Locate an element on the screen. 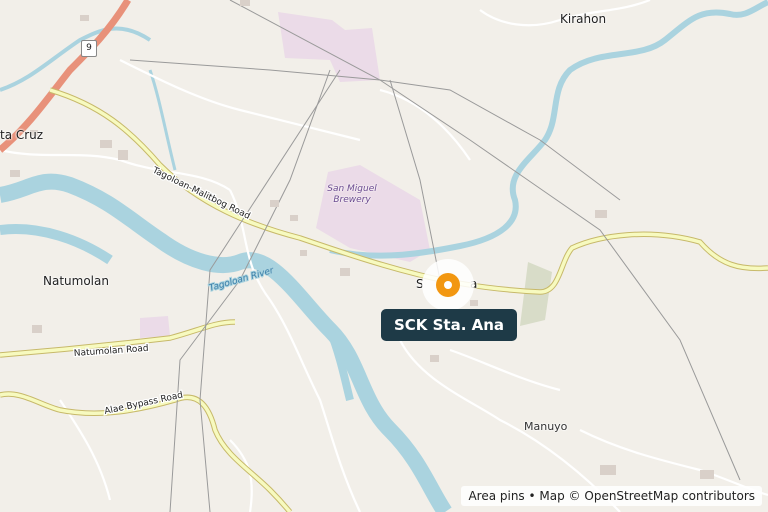 Image resolution: width=768 pixels, height=512 pixels. industrial-area-west is located at coordinates (155, 327).